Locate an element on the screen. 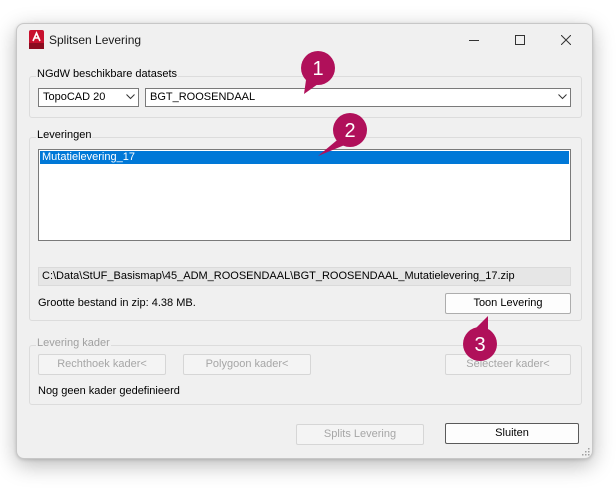  minimize-icon is located at coordinates (474, 40).